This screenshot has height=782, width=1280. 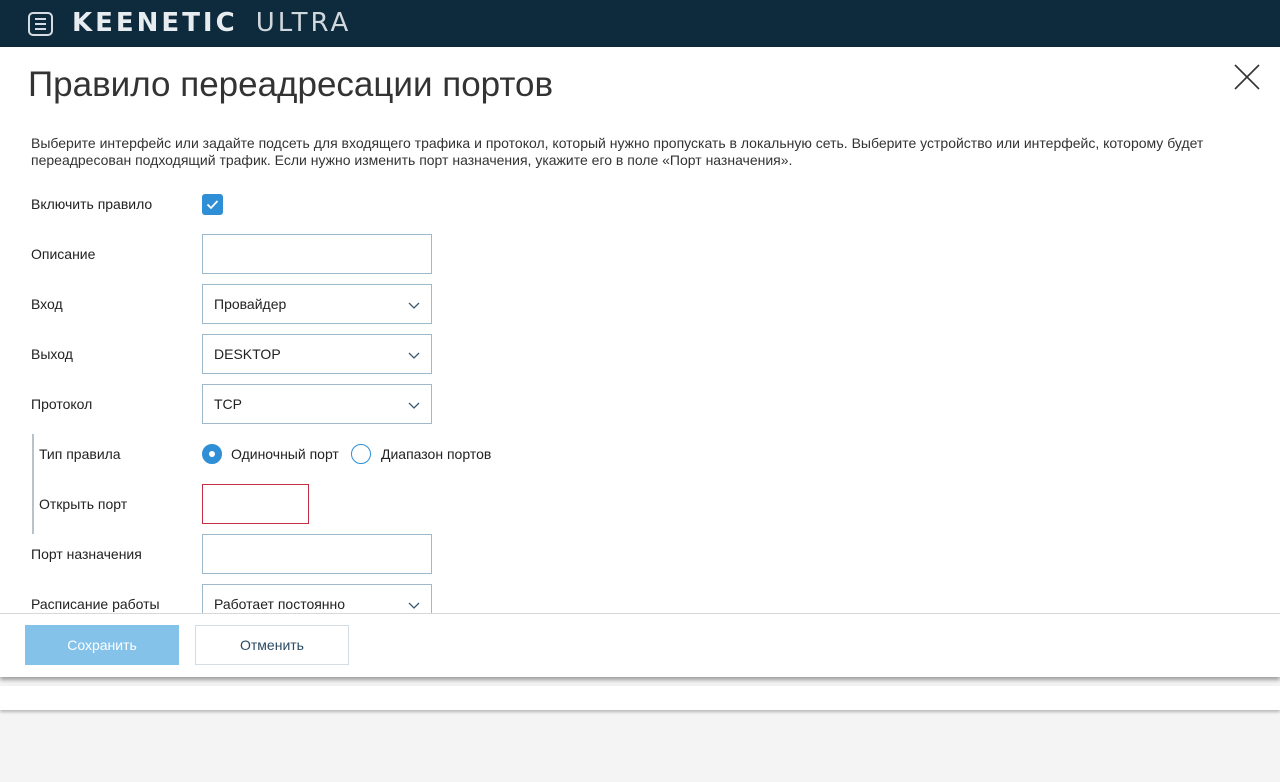 What do you see at coordinates (247, 354) in the screenshot?
I see `output-select-value: DESKTOP` at bounding box center [247, 354].